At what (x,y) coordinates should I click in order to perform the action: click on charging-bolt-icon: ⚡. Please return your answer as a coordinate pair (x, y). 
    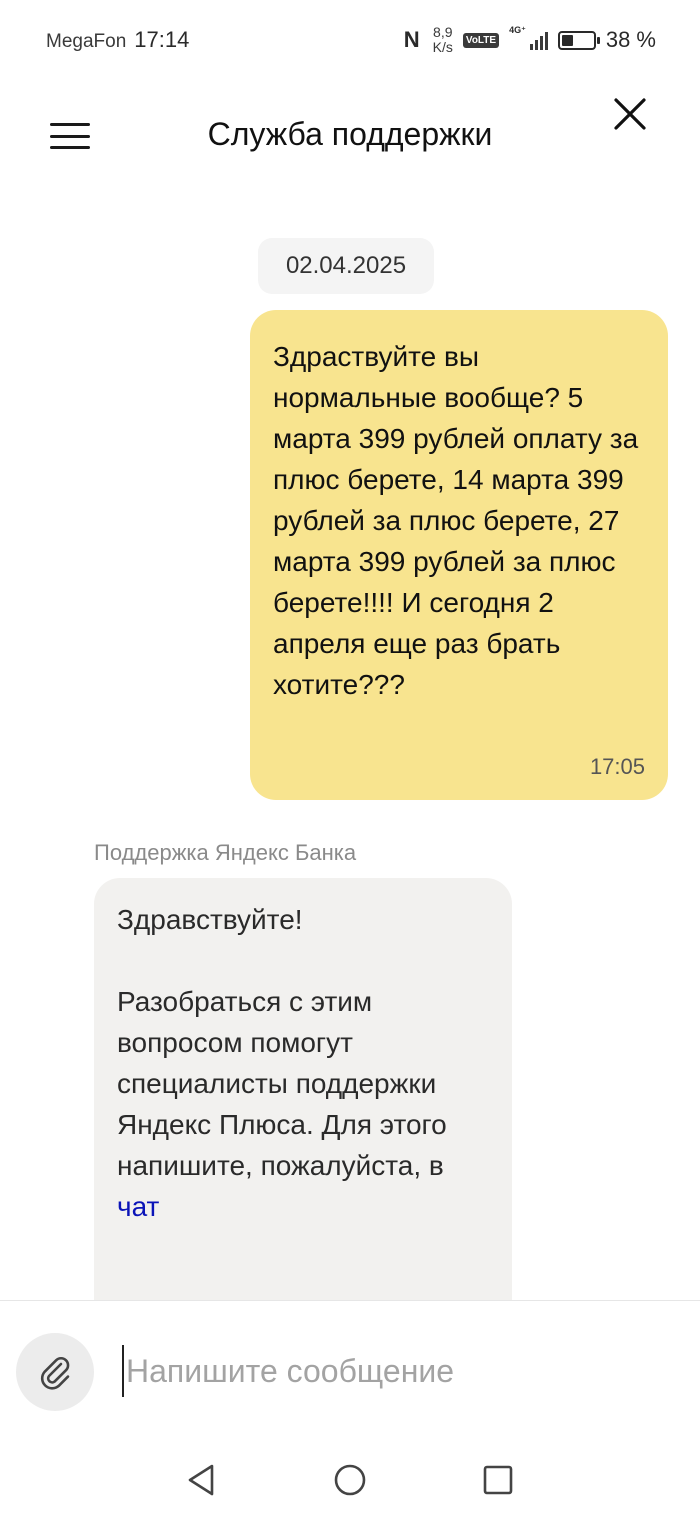
    Looking at the image, I should click on (577, 39).